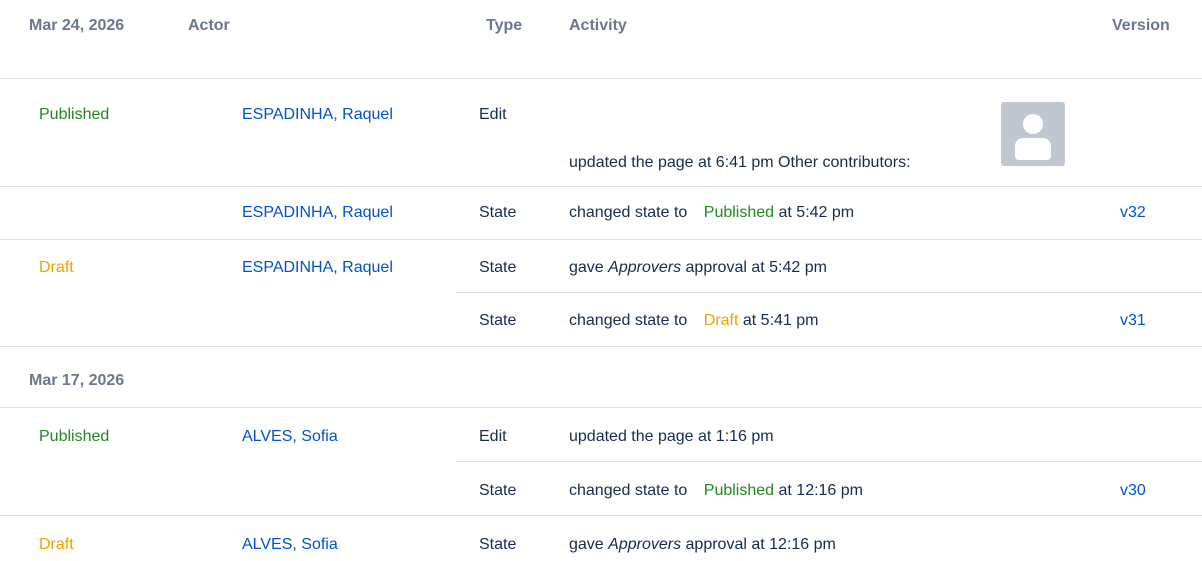 The image size is (1202, 561). Describe the element at coordinates (1133, 213) in the screenshot. I see `version-link: v32` at that location.